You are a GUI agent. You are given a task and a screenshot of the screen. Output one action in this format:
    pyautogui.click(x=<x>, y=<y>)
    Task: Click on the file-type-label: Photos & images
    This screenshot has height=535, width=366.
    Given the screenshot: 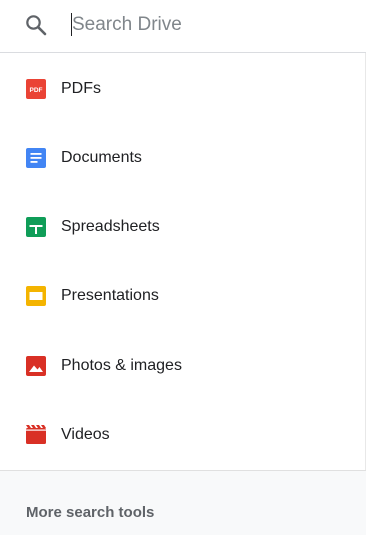 What is the action you would take?
    pyautogui.click(x=121, y=365)
    